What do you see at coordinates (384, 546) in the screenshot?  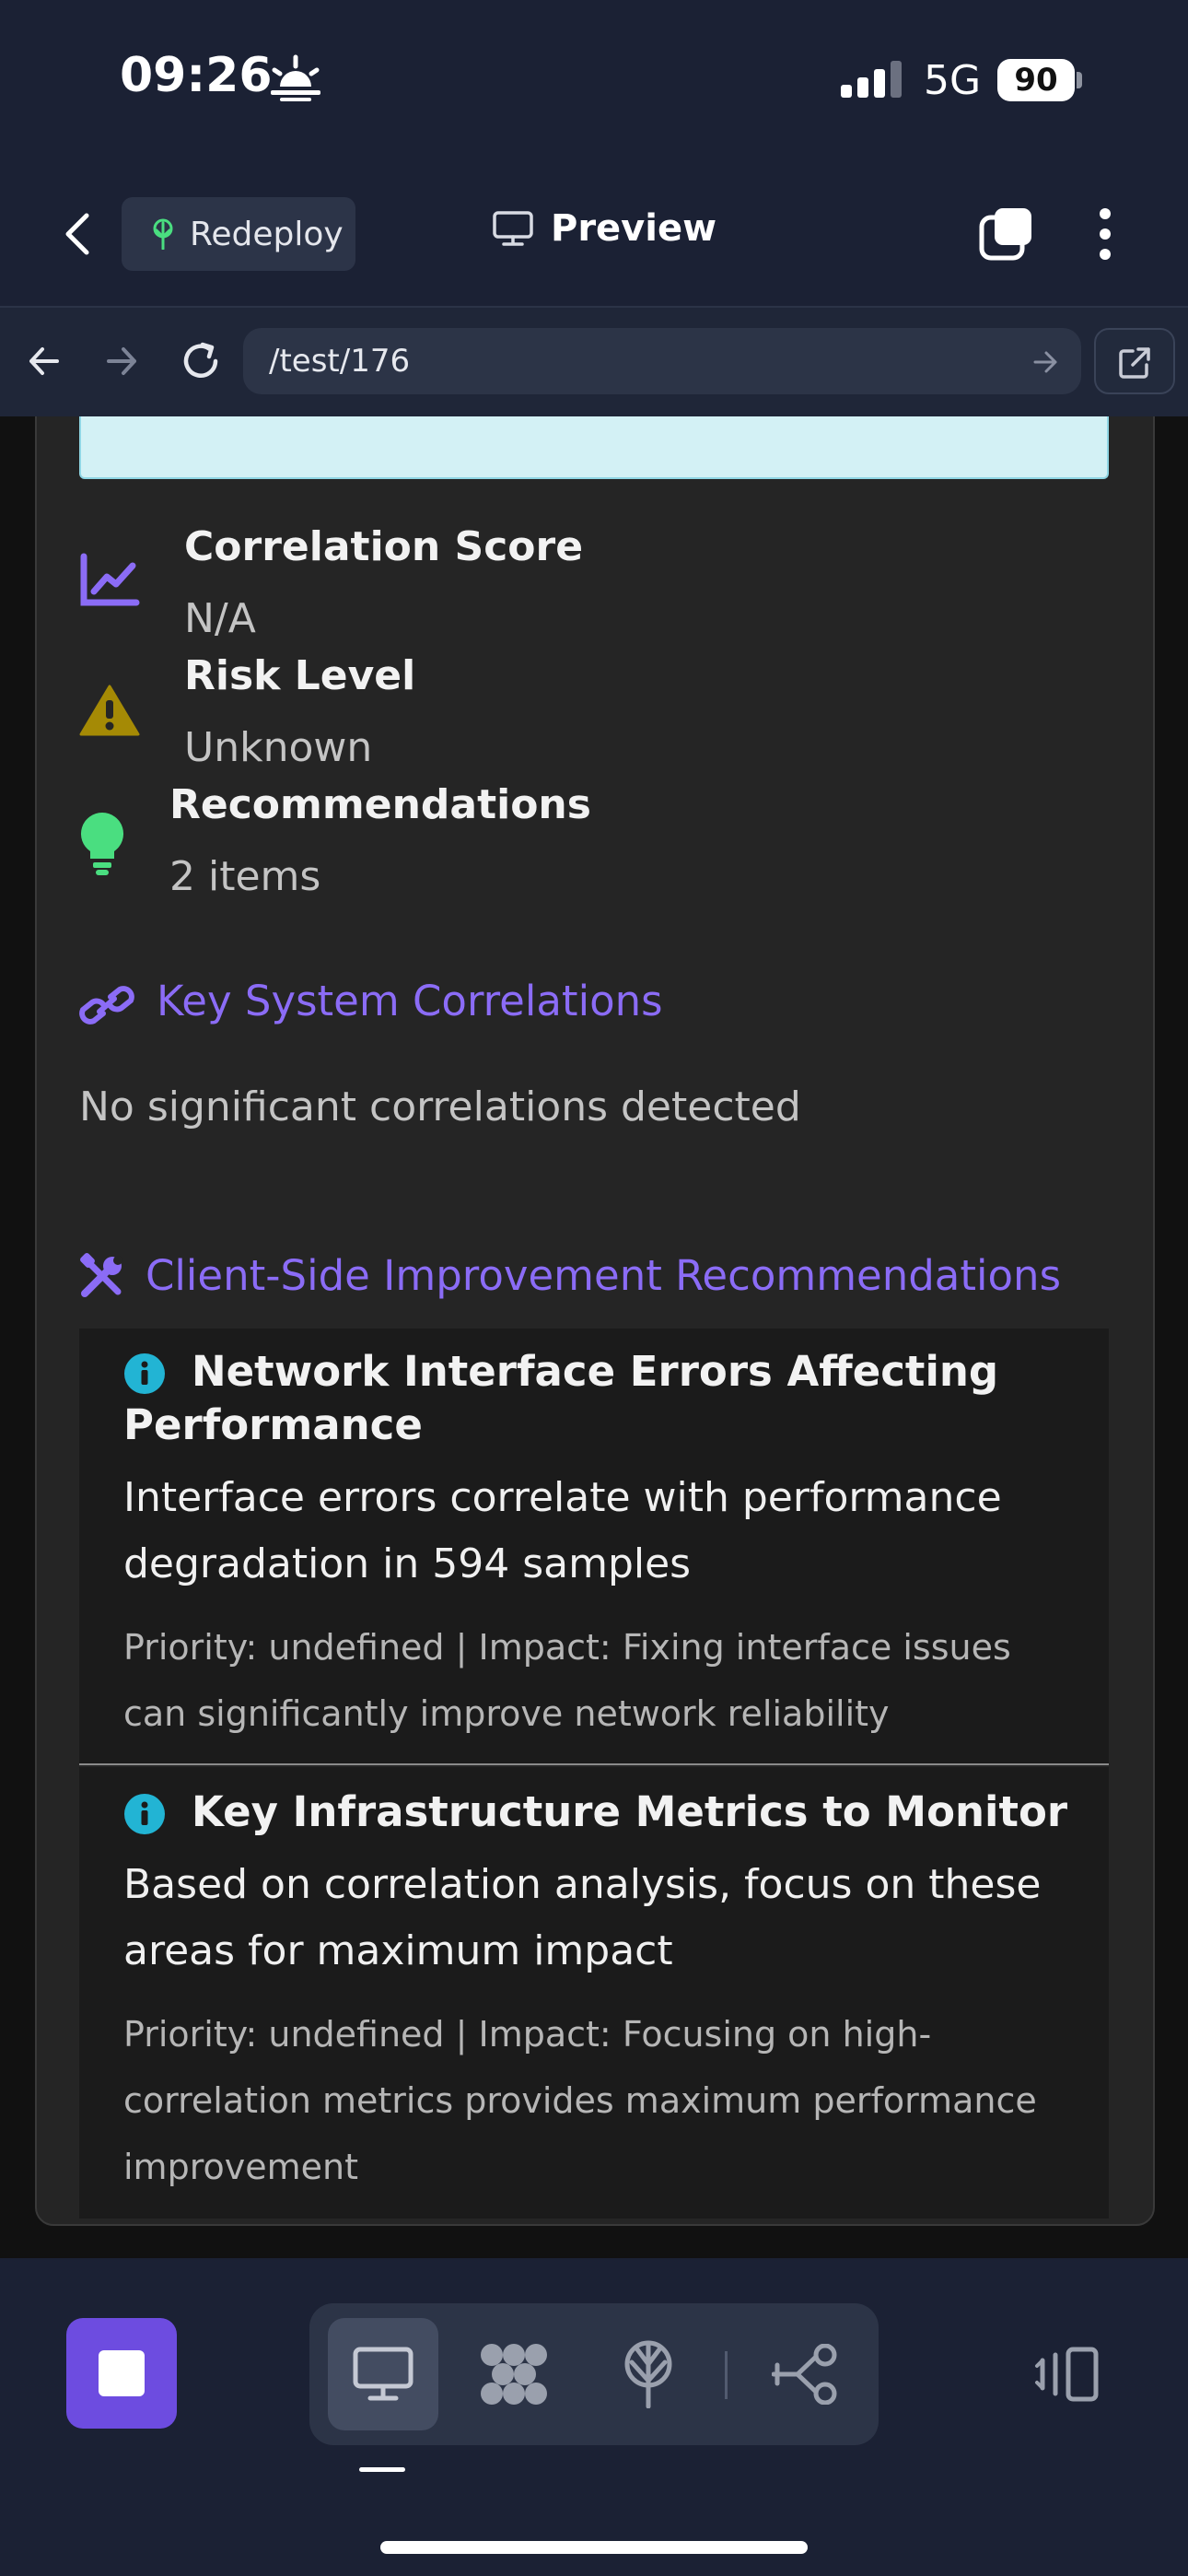 I see `stat-label: Correlation Score` at bounding box center [384, 546].